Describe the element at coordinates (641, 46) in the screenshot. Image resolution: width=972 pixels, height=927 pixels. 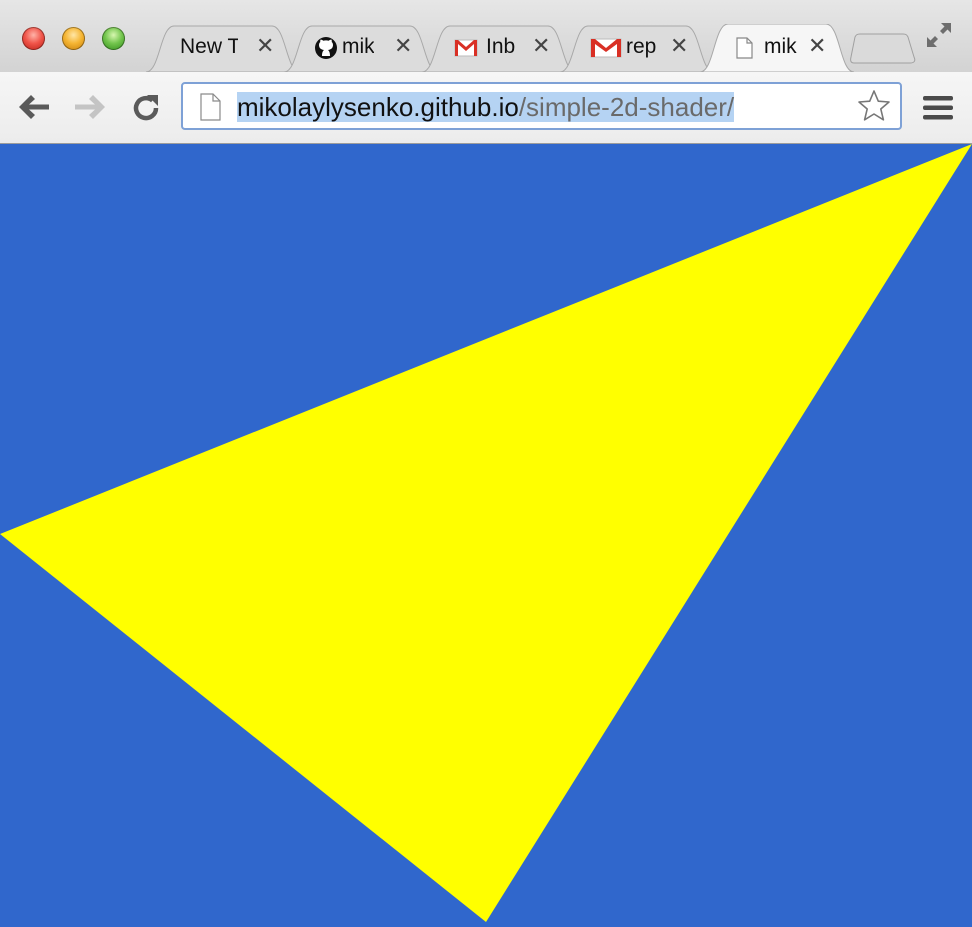
I see `tab-title: rep` at that location.